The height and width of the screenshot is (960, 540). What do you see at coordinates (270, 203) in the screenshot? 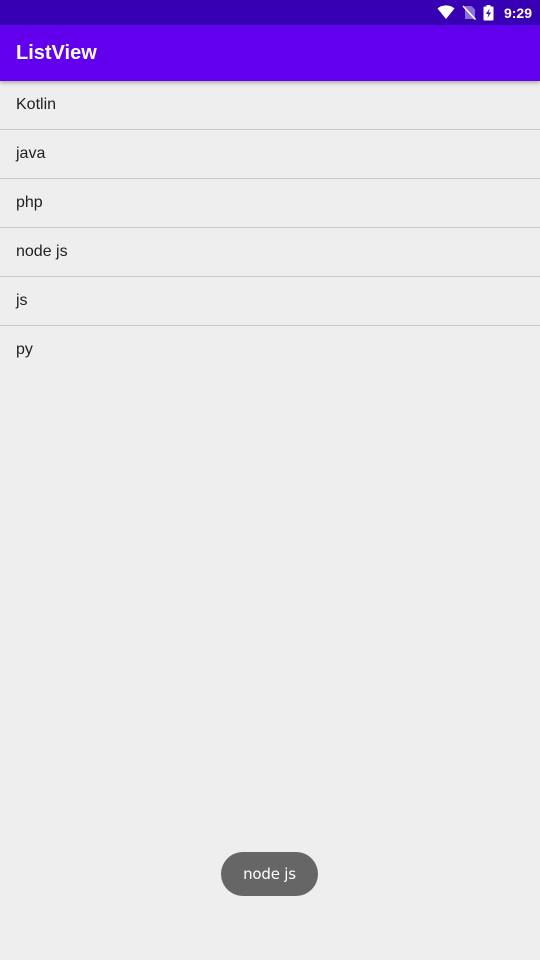
I see `list-item-php: php` at bounding box center [270, 203].